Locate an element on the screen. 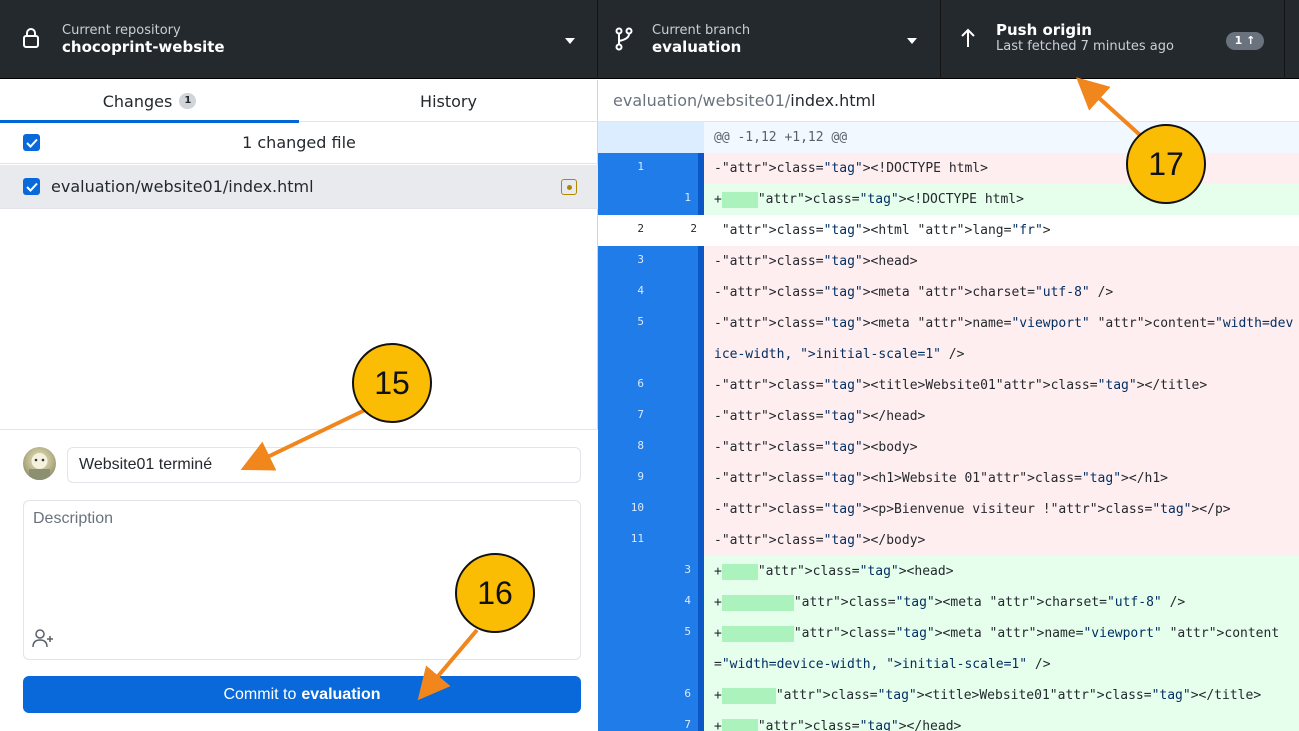  line-number-old: 8 is located at coordinates (624, 447).